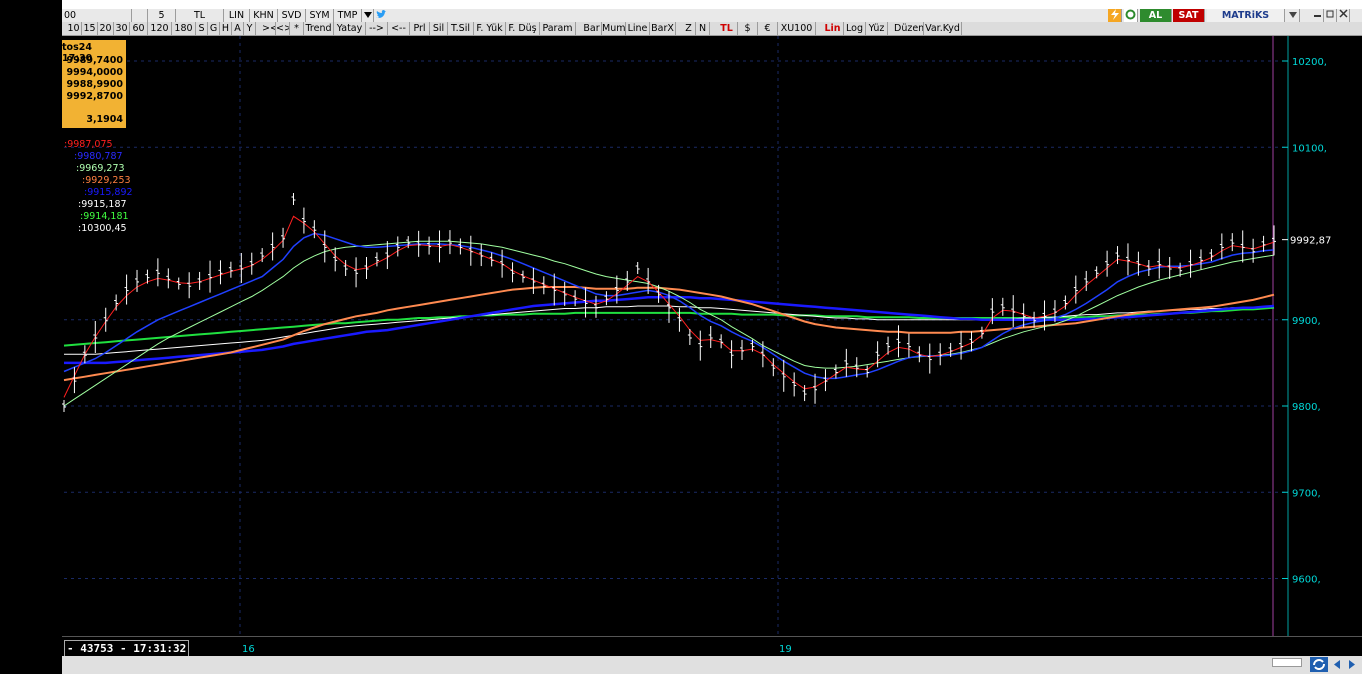 The width and height of the screenshot is (1362, 674). Describe the element at coordinates (319, 28) in the screenshot. I see `tool-button: Trend` at that location.